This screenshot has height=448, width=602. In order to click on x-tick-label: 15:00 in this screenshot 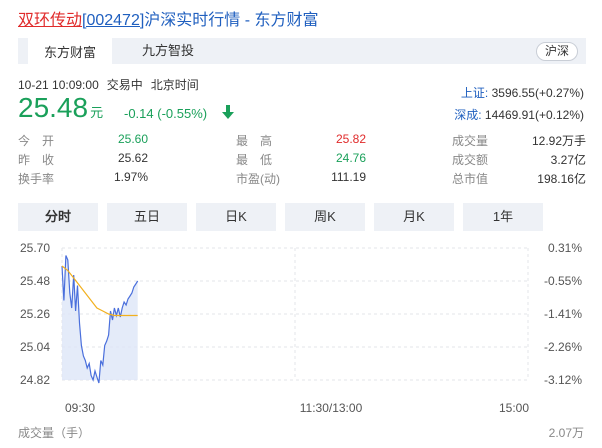, I will do `click(514, 408)`.